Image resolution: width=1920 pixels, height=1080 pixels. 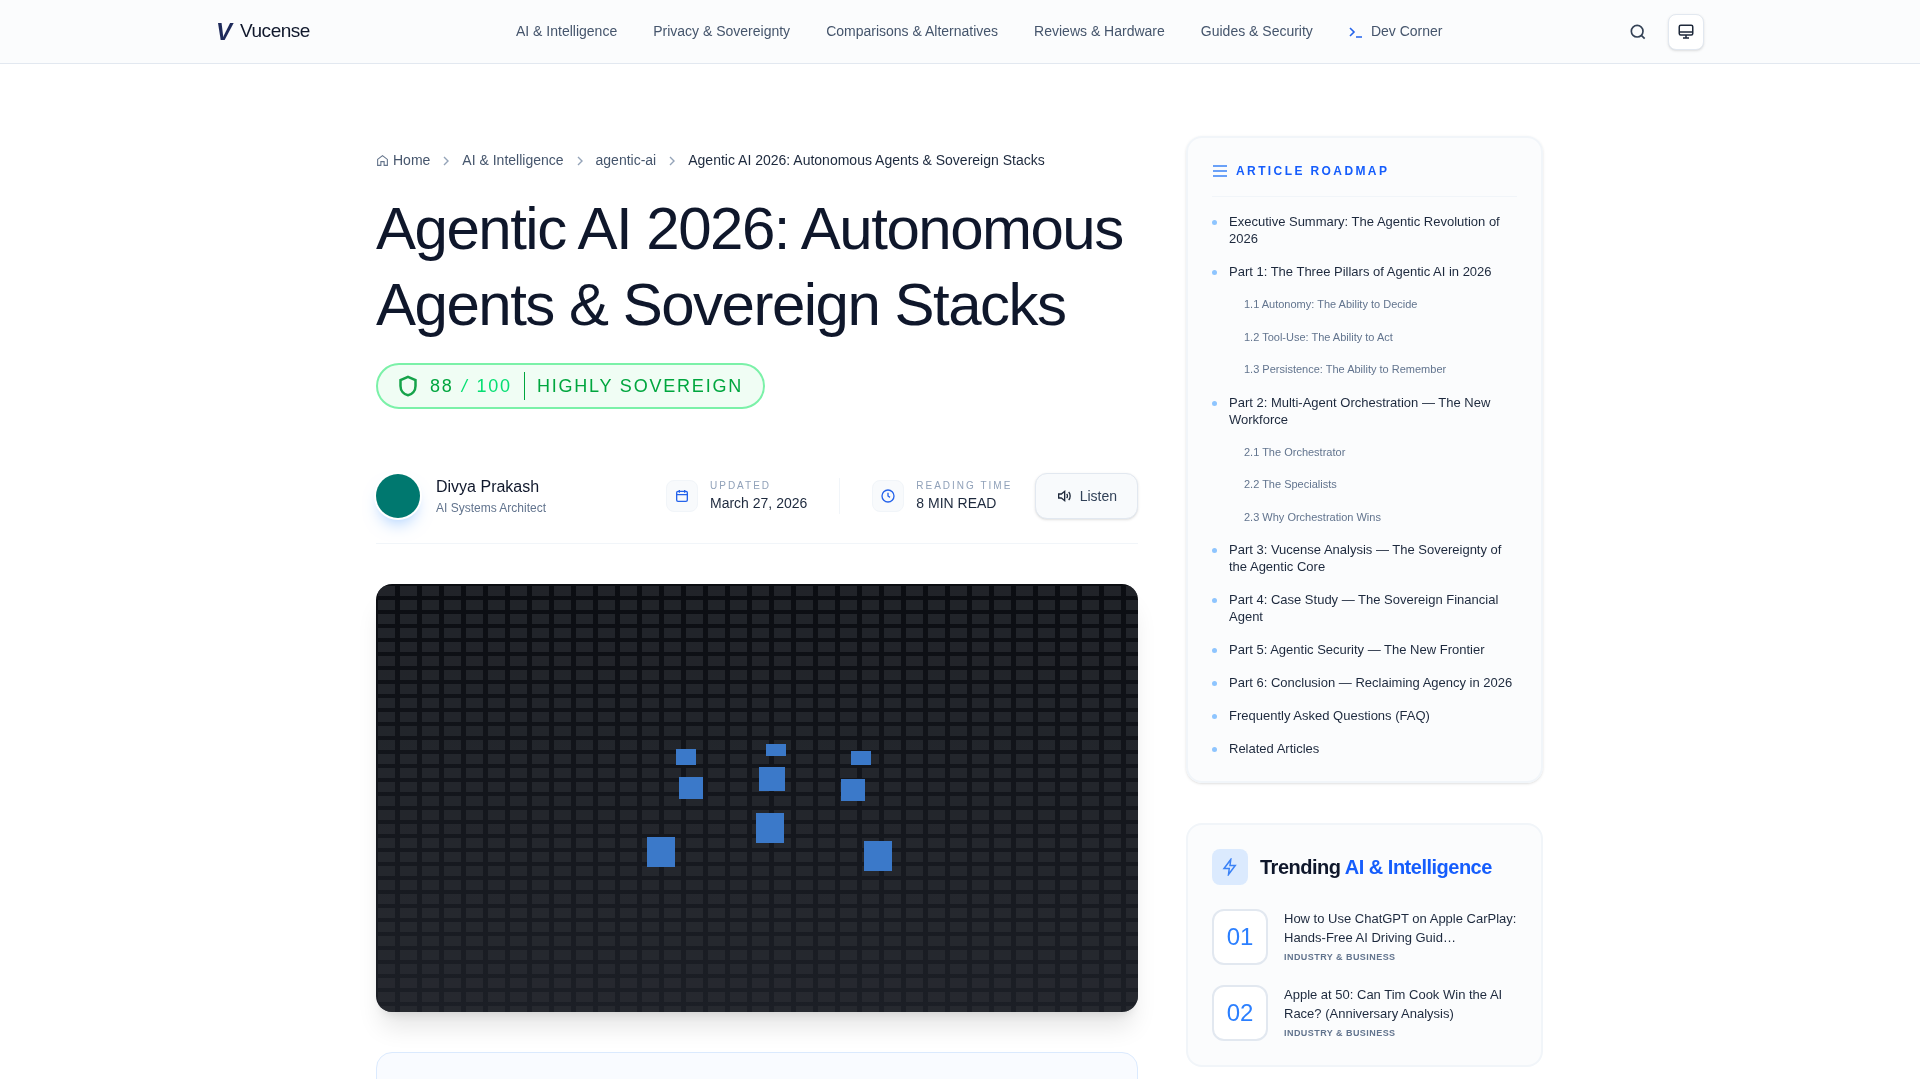 What do you see at coordinates (750, 267) in the screenshot?
I see `article-title: Agentic AI 2026: Autonomous Agents & Sovereign Stacks` at bounding box center [750, 267].